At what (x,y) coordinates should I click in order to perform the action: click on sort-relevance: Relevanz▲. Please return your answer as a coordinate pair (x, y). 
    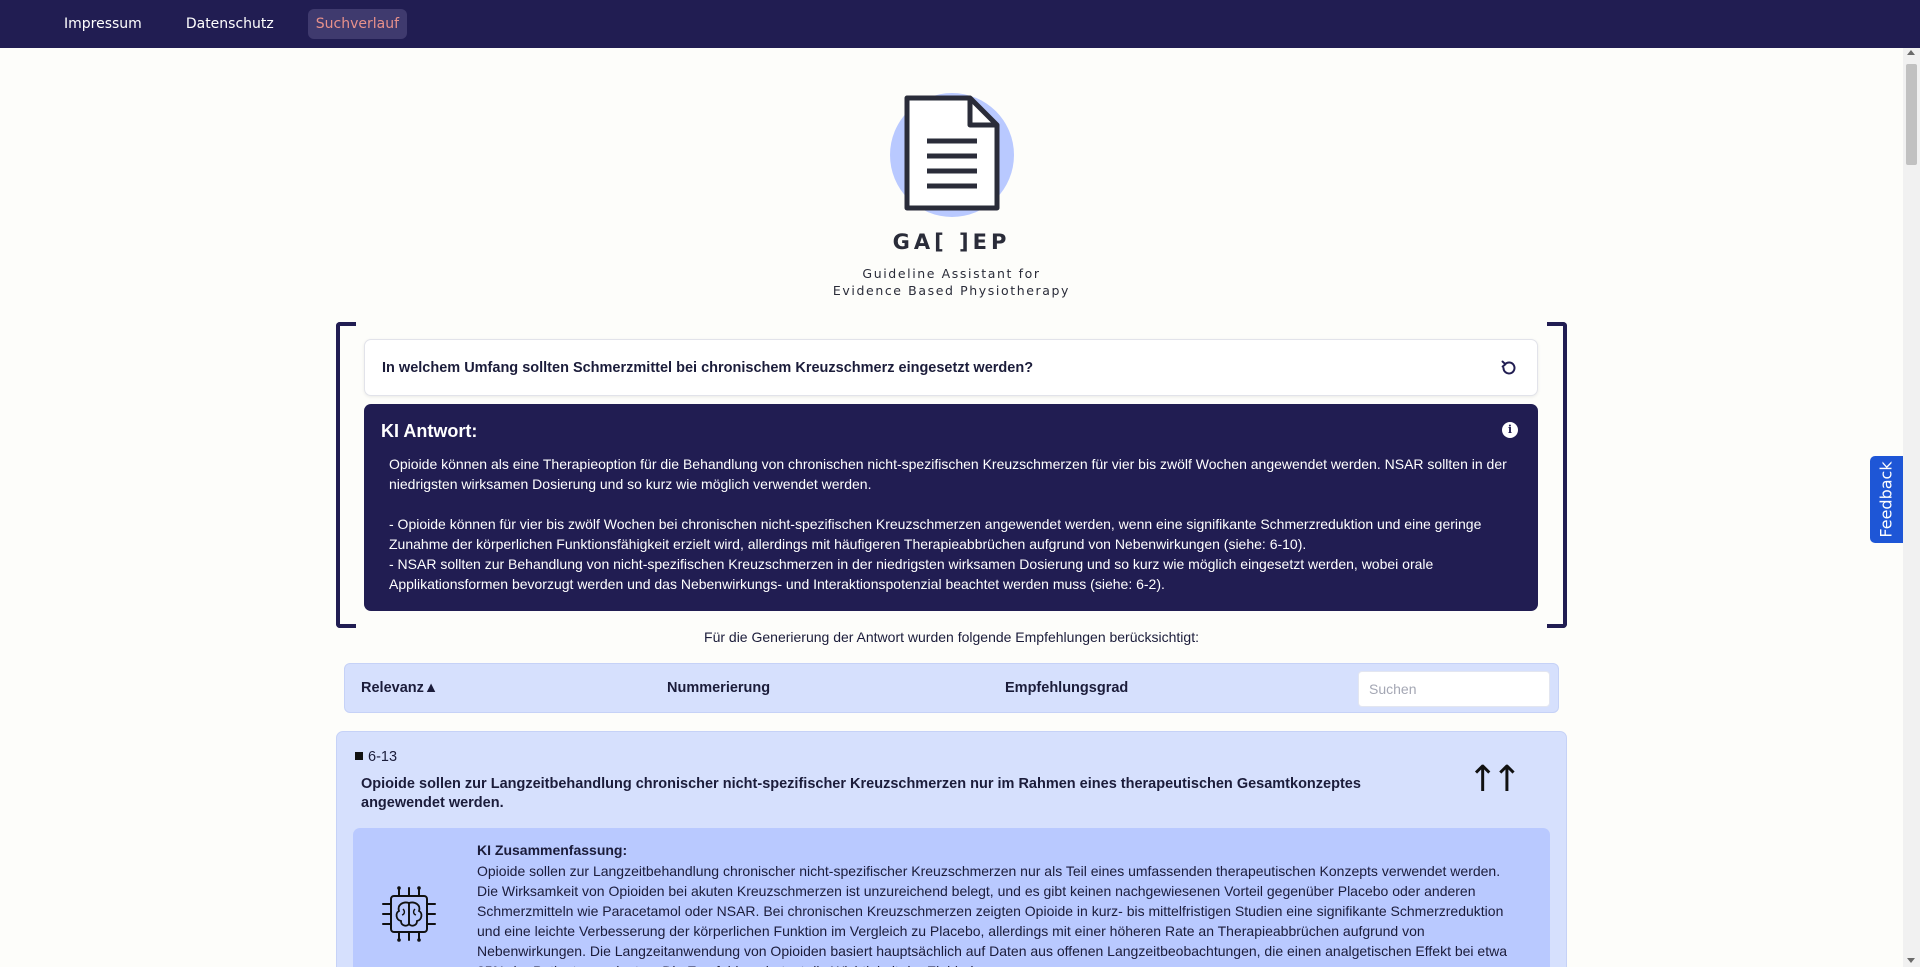
    Looking at the image, I should click on (399, 688).